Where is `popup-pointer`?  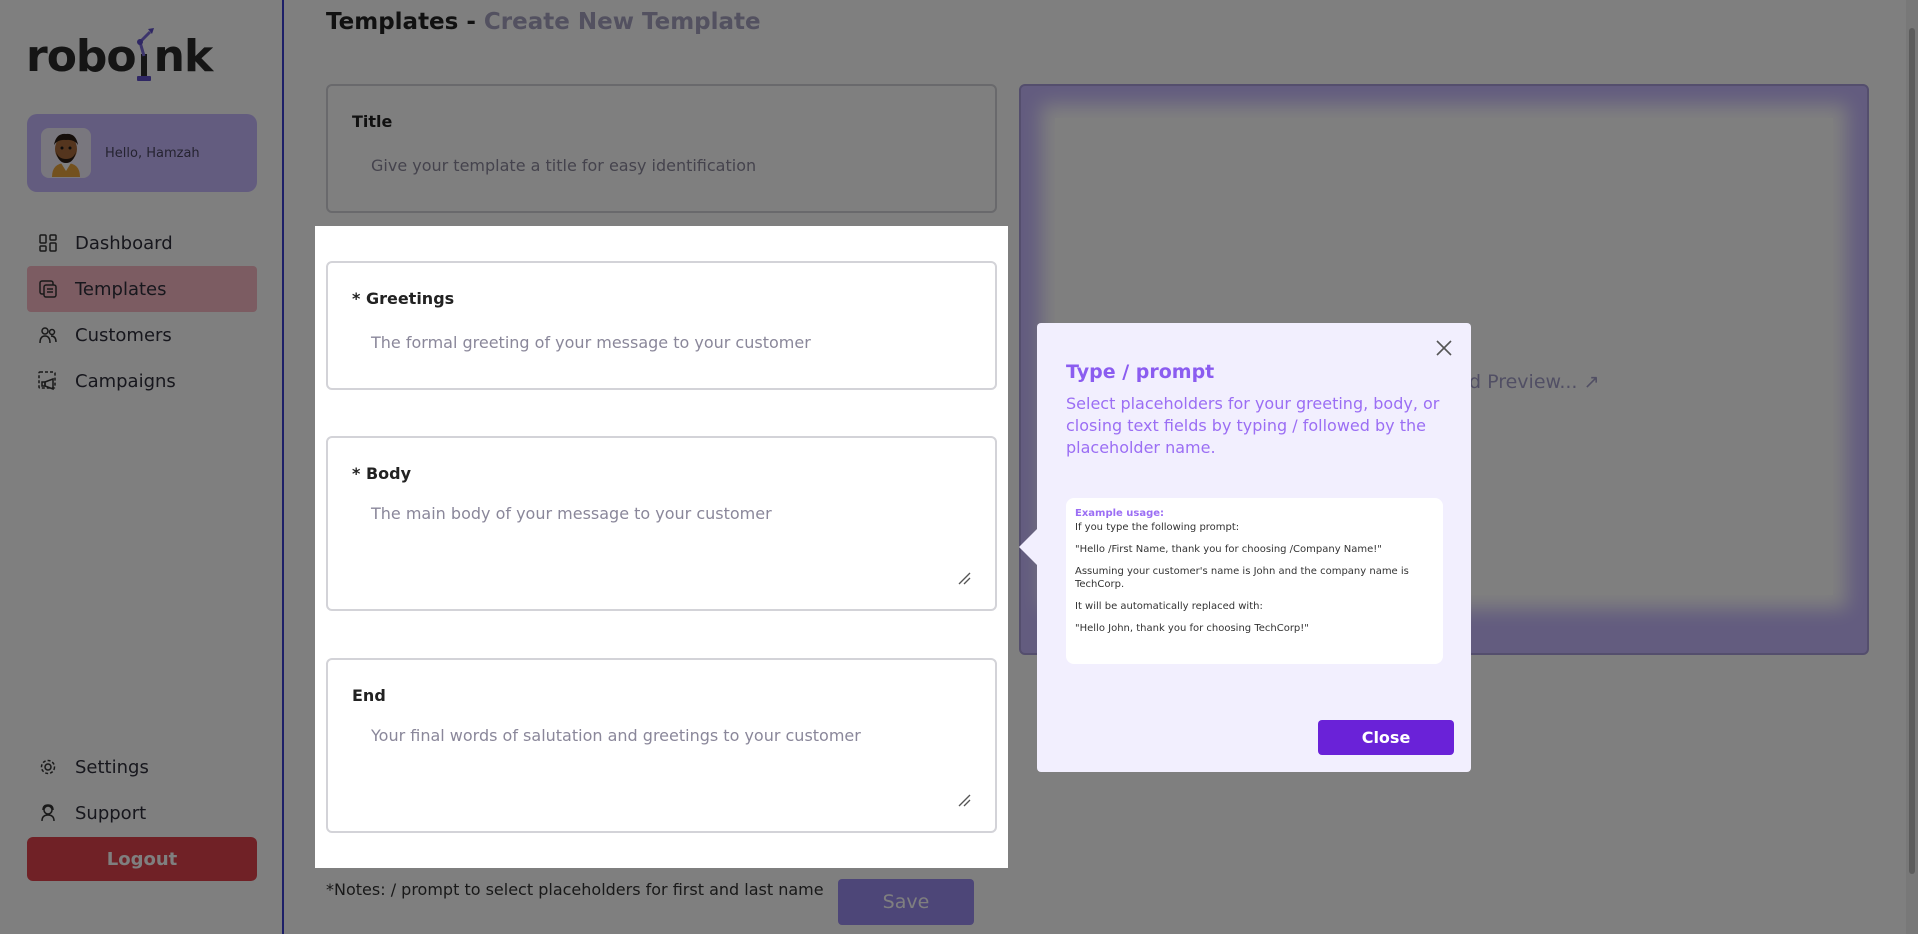
popup-pointer is located at coordinates (1028, 547).